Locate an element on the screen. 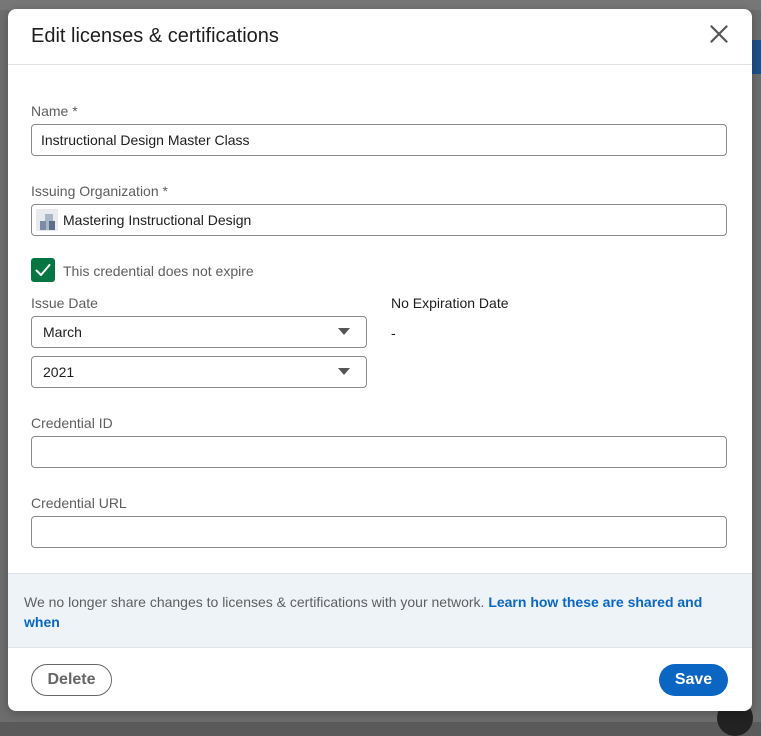 The image size is (761, 736). close-button is located at coordinates (719, 34).